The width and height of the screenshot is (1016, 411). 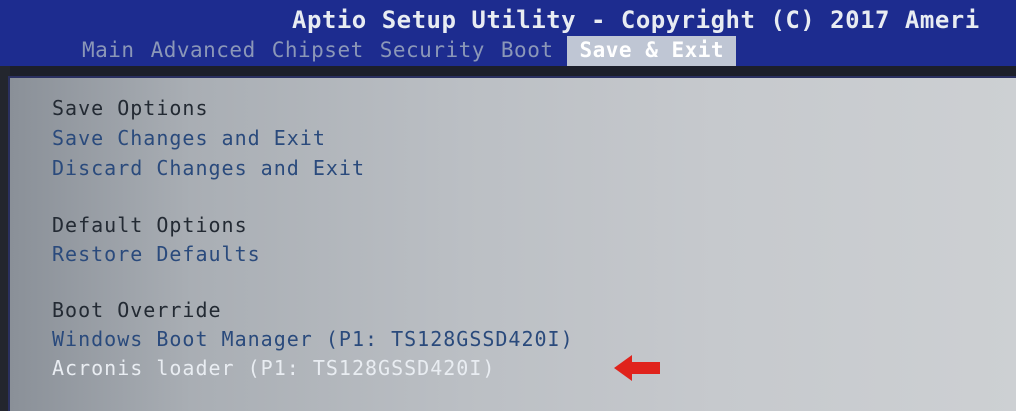 I want to click on tab-save-exit: Save & Exit, so click(x=652, y=51).